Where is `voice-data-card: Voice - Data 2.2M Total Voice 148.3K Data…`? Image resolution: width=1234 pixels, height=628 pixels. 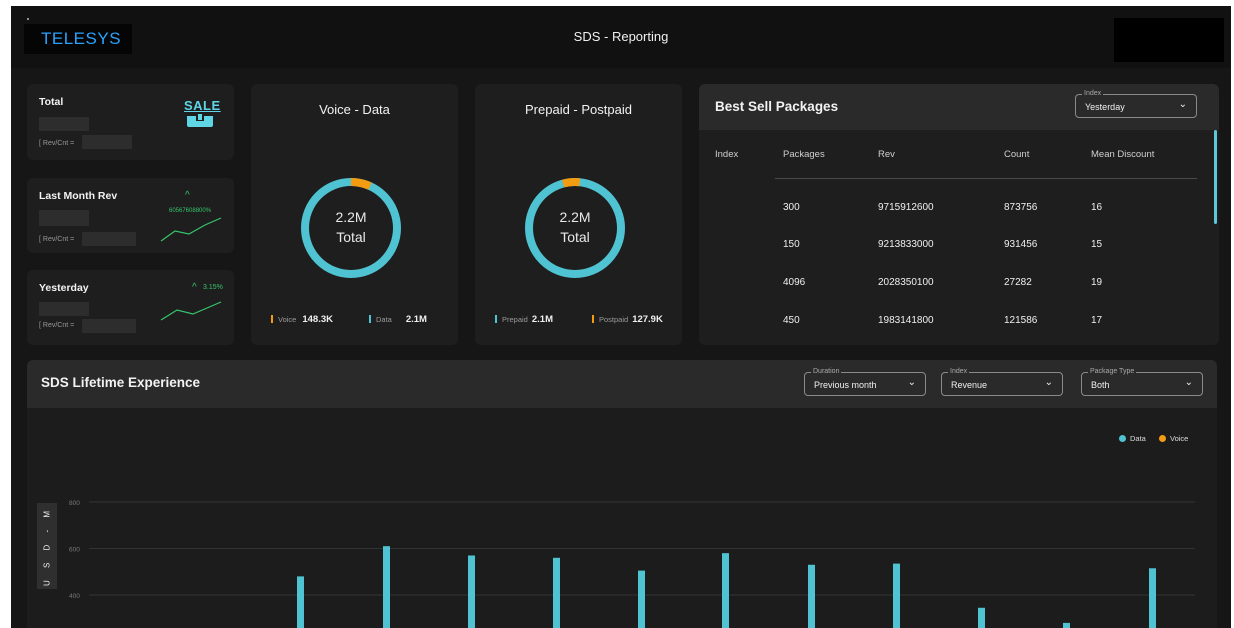 voice-data-card: Voice - Data 2.2M Total Voice 148.3K Data… is located at coordinates (354, 214).